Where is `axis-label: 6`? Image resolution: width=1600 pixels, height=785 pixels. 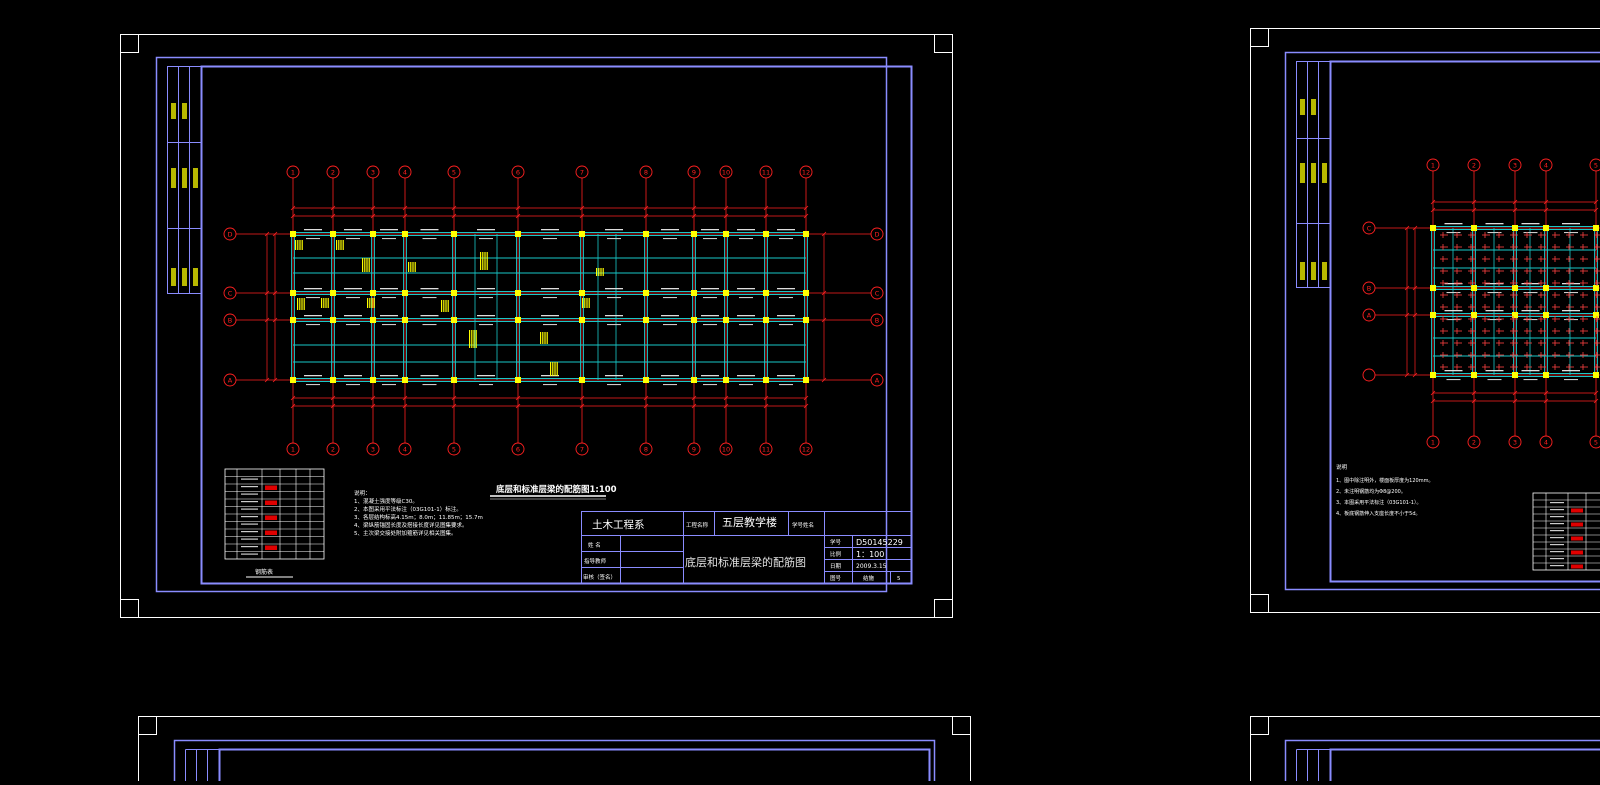 axis-label: 6 is located at coordinates (518, 449).